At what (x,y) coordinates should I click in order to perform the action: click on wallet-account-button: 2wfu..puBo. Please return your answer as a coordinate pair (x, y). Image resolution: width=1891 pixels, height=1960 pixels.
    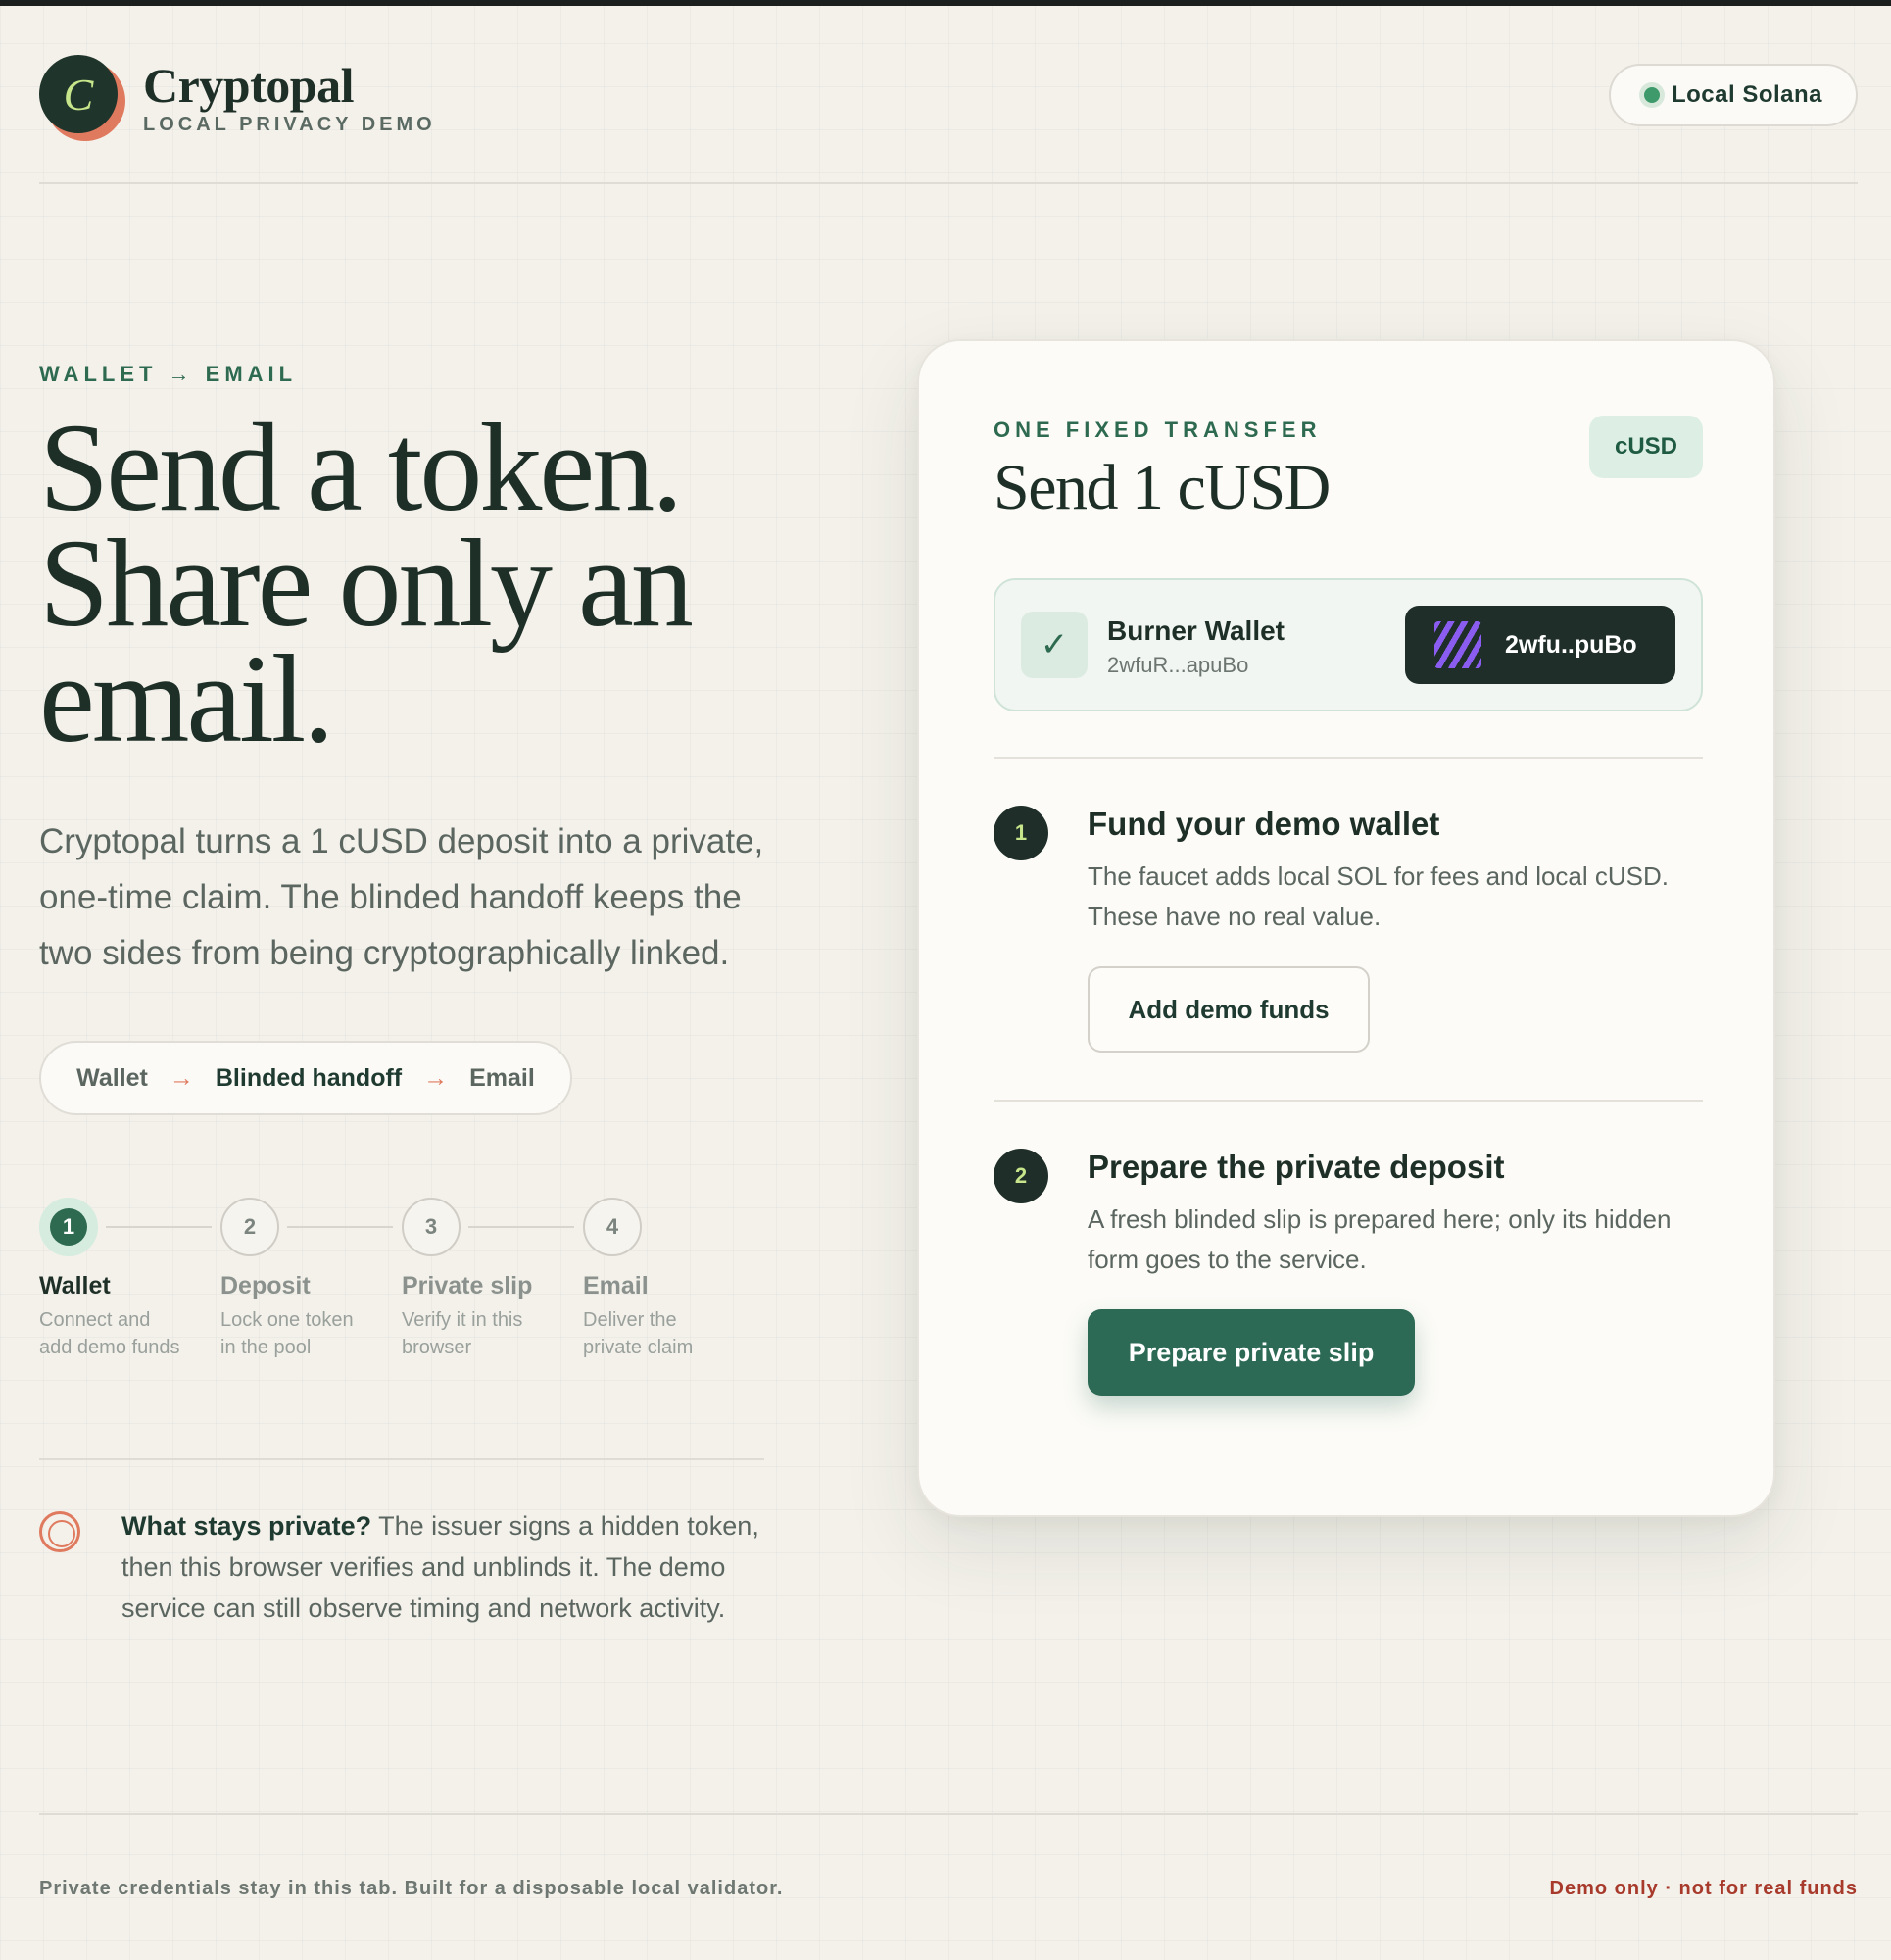
    Looking at the image, I should click on (1540, 645).